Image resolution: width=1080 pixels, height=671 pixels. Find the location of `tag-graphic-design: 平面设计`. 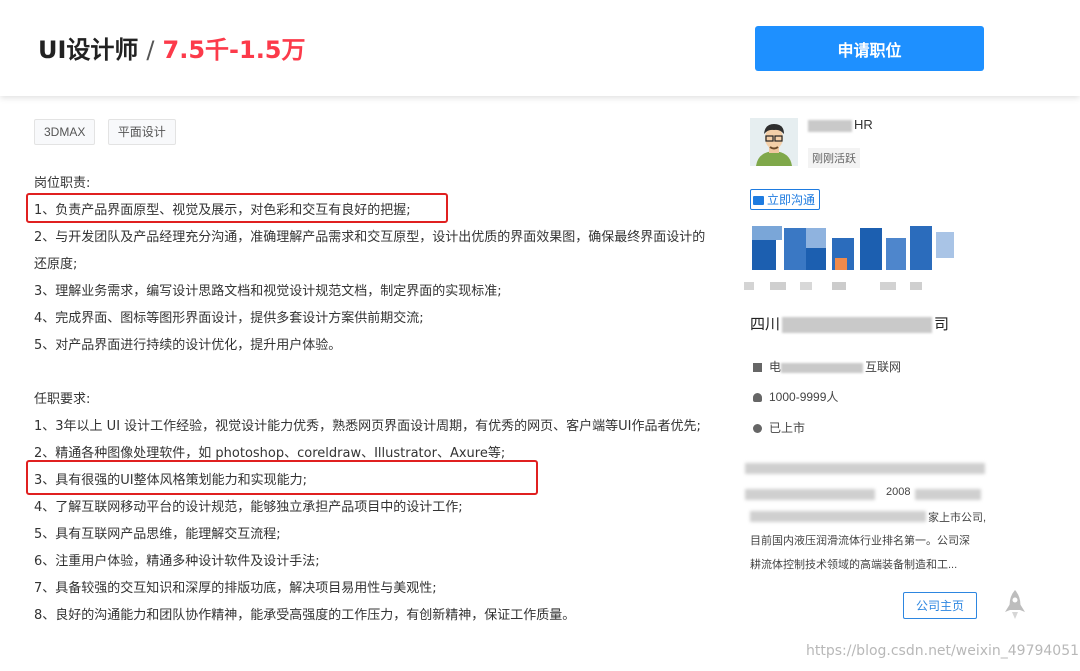

tag-graphic-design: 平面设计 is located at coordinates (141, 132).